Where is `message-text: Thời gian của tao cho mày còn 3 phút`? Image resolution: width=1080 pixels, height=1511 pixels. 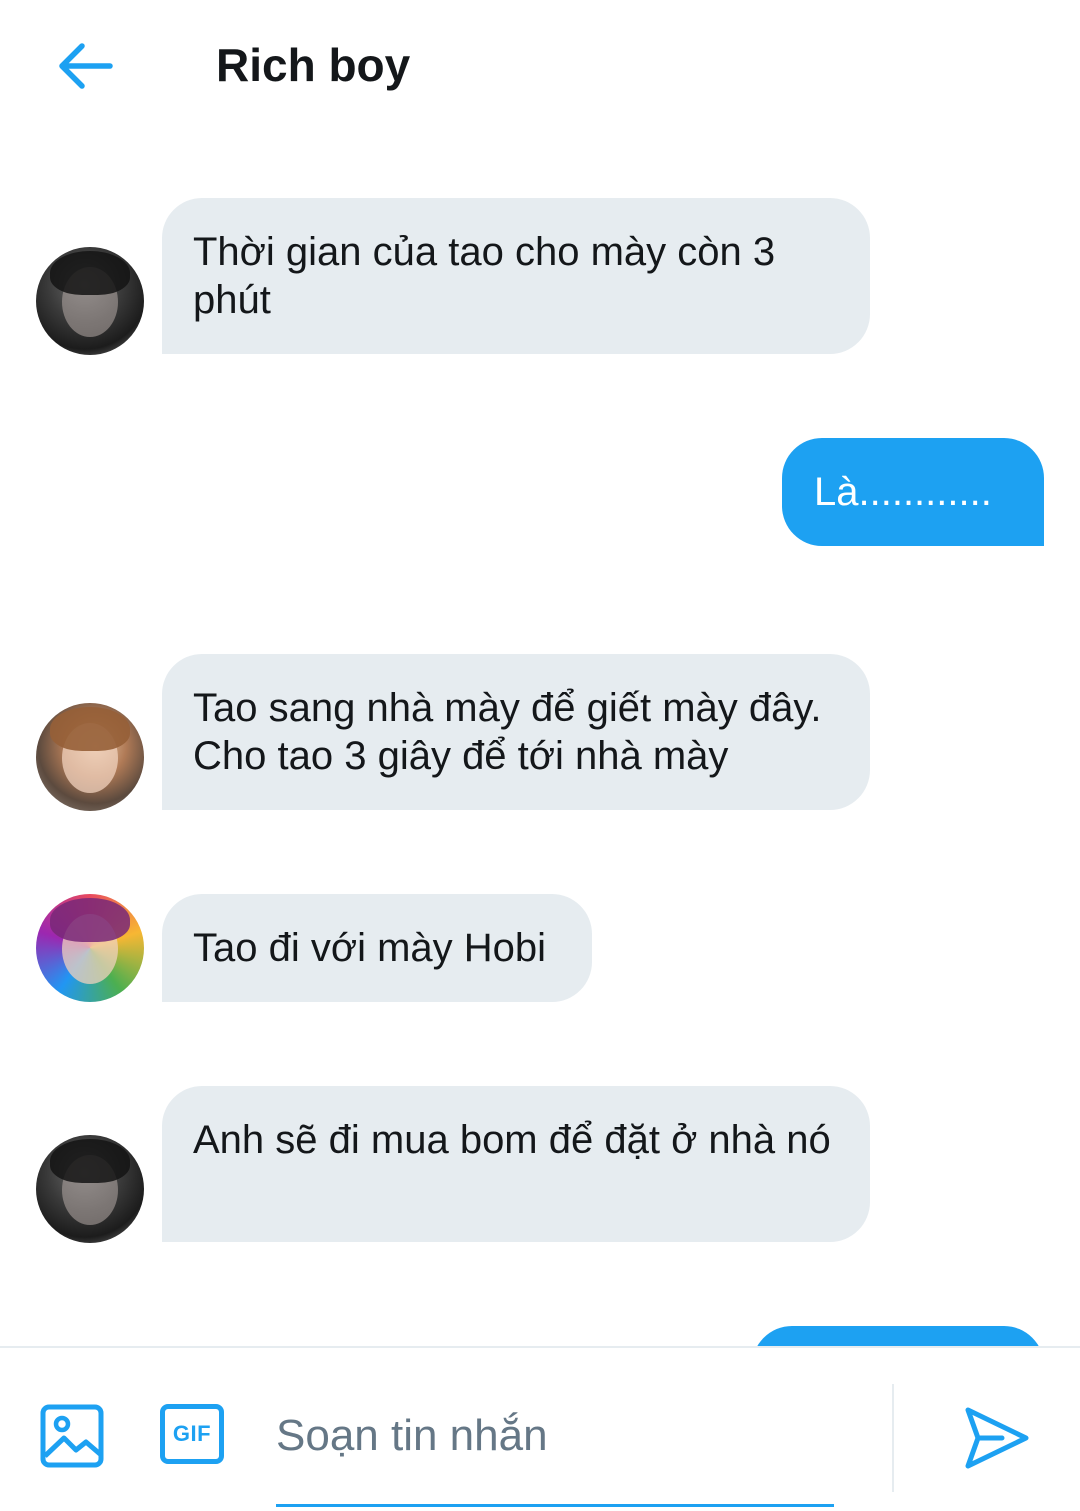 message-text: Thời gian của tao cho mày còn 3 phút is located at coordinates (484, 276).